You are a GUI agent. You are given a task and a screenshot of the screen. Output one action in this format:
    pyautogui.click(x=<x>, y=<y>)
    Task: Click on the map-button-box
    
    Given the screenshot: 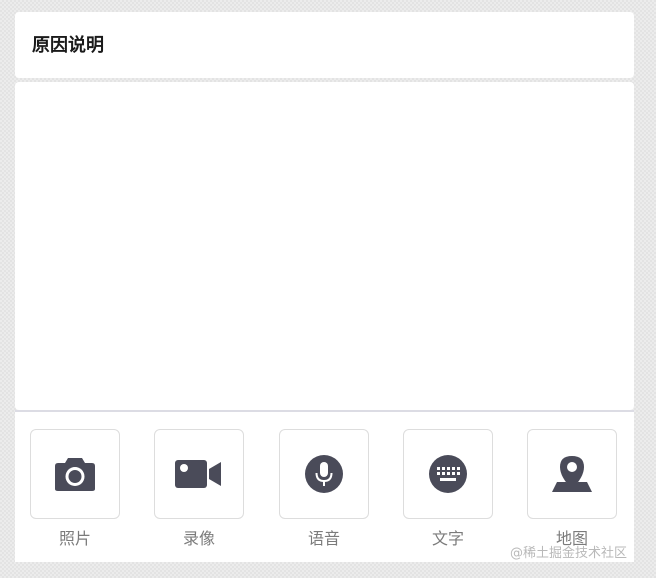 What is the action you would take?
    pyautogui.click(x=572, y=474)
    